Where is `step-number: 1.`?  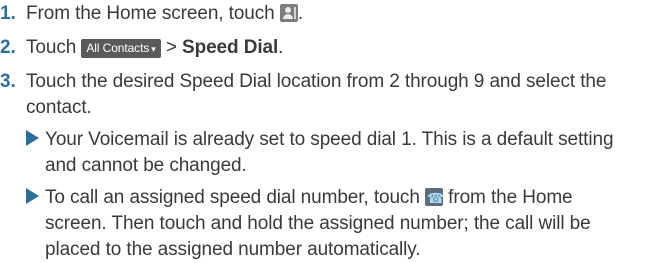
step-number: 1. is located at coordinates (8, 13).